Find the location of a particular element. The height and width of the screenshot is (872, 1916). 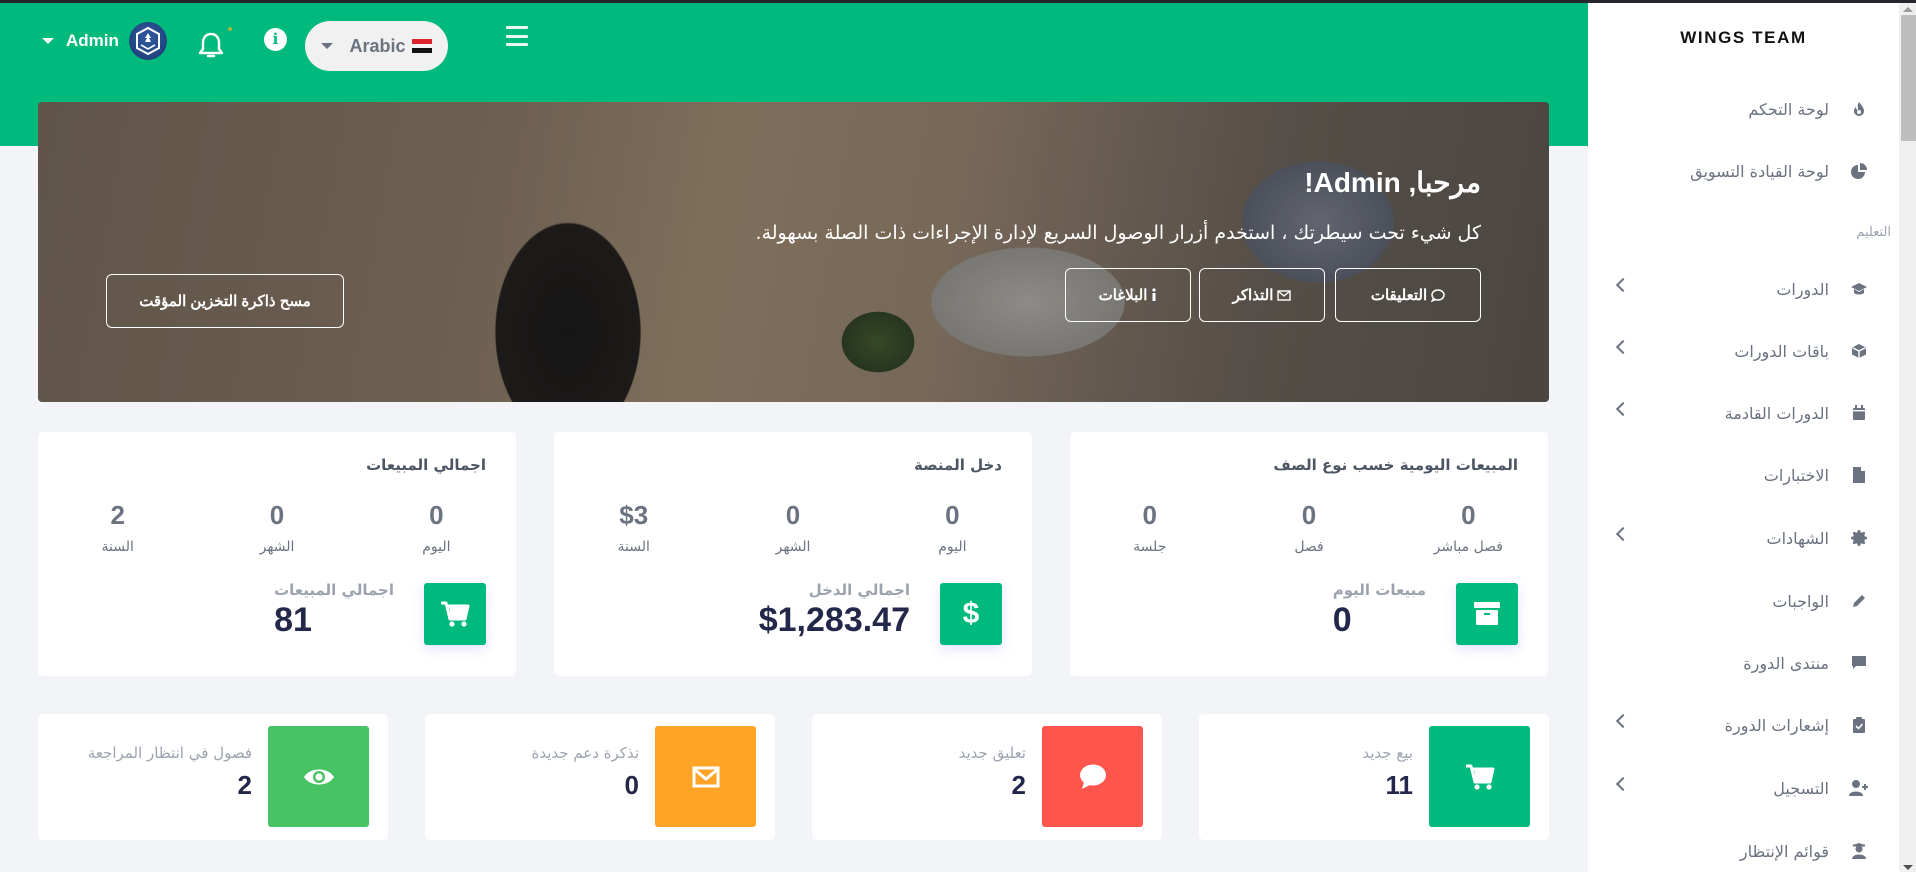

sidebar-item: منتدى الدورة is located at coordinates (1743, 663).